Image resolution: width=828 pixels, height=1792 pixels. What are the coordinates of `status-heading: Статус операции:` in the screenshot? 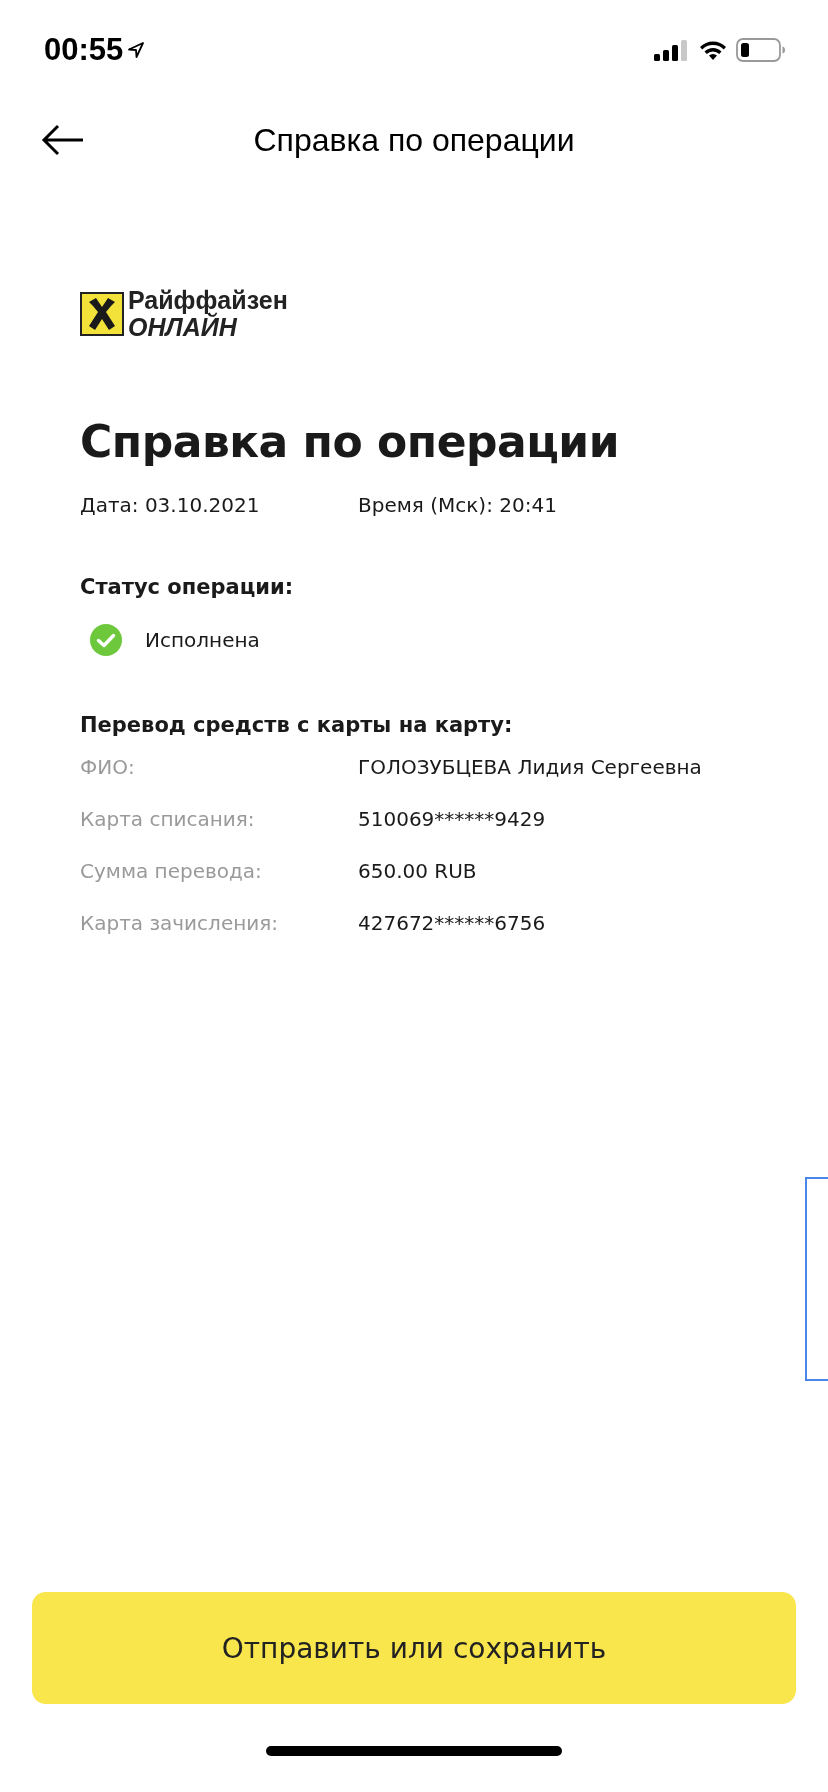 It's located at (187, 586).